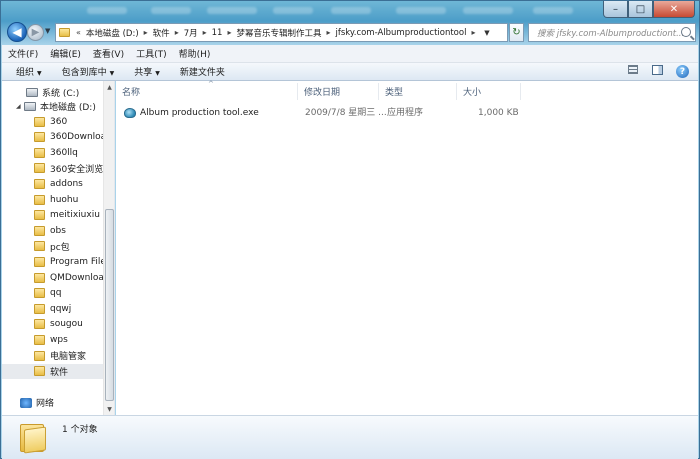 This screenshot has height=459, width=700. What do you see at coordinates (350, 72) in the screenshot?
I see `command-bar: 组织 ▼ 包含到库中 ▼ 共享 ▼ 新建文件夹 ?` at bounding box center [350, 72].